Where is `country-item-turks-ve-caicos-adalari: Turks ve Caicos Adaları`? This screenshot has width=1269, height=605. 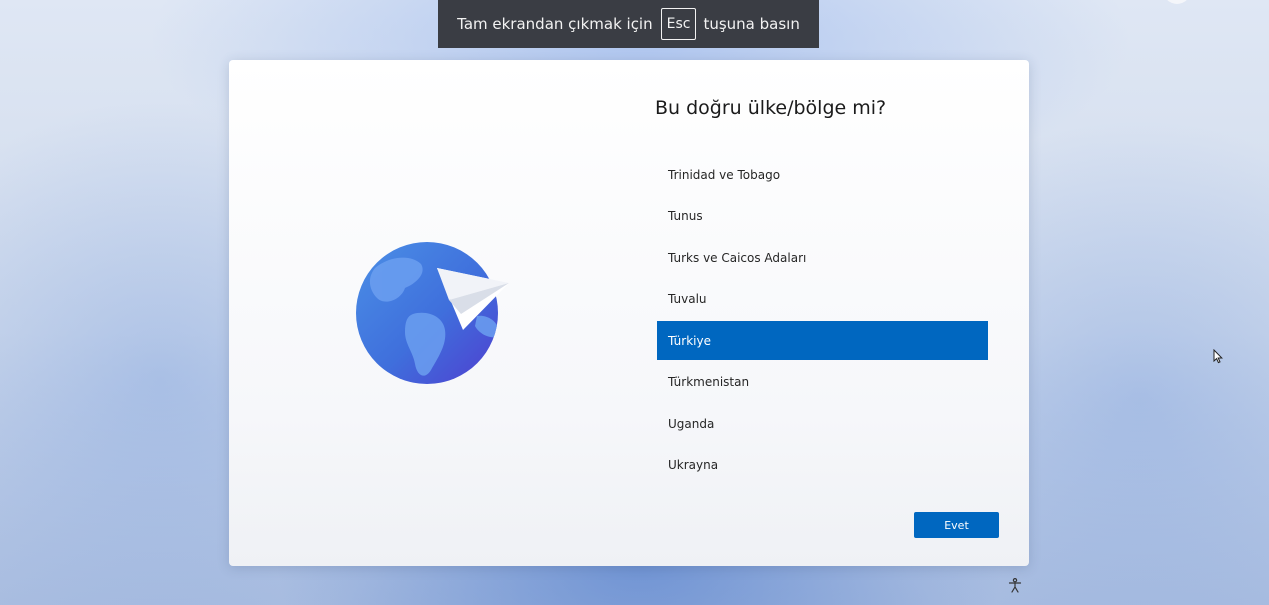 country-item-turks-ve-caicos-adalari: Turks ve Caicos Adaları is located at coordinates (822, 257).